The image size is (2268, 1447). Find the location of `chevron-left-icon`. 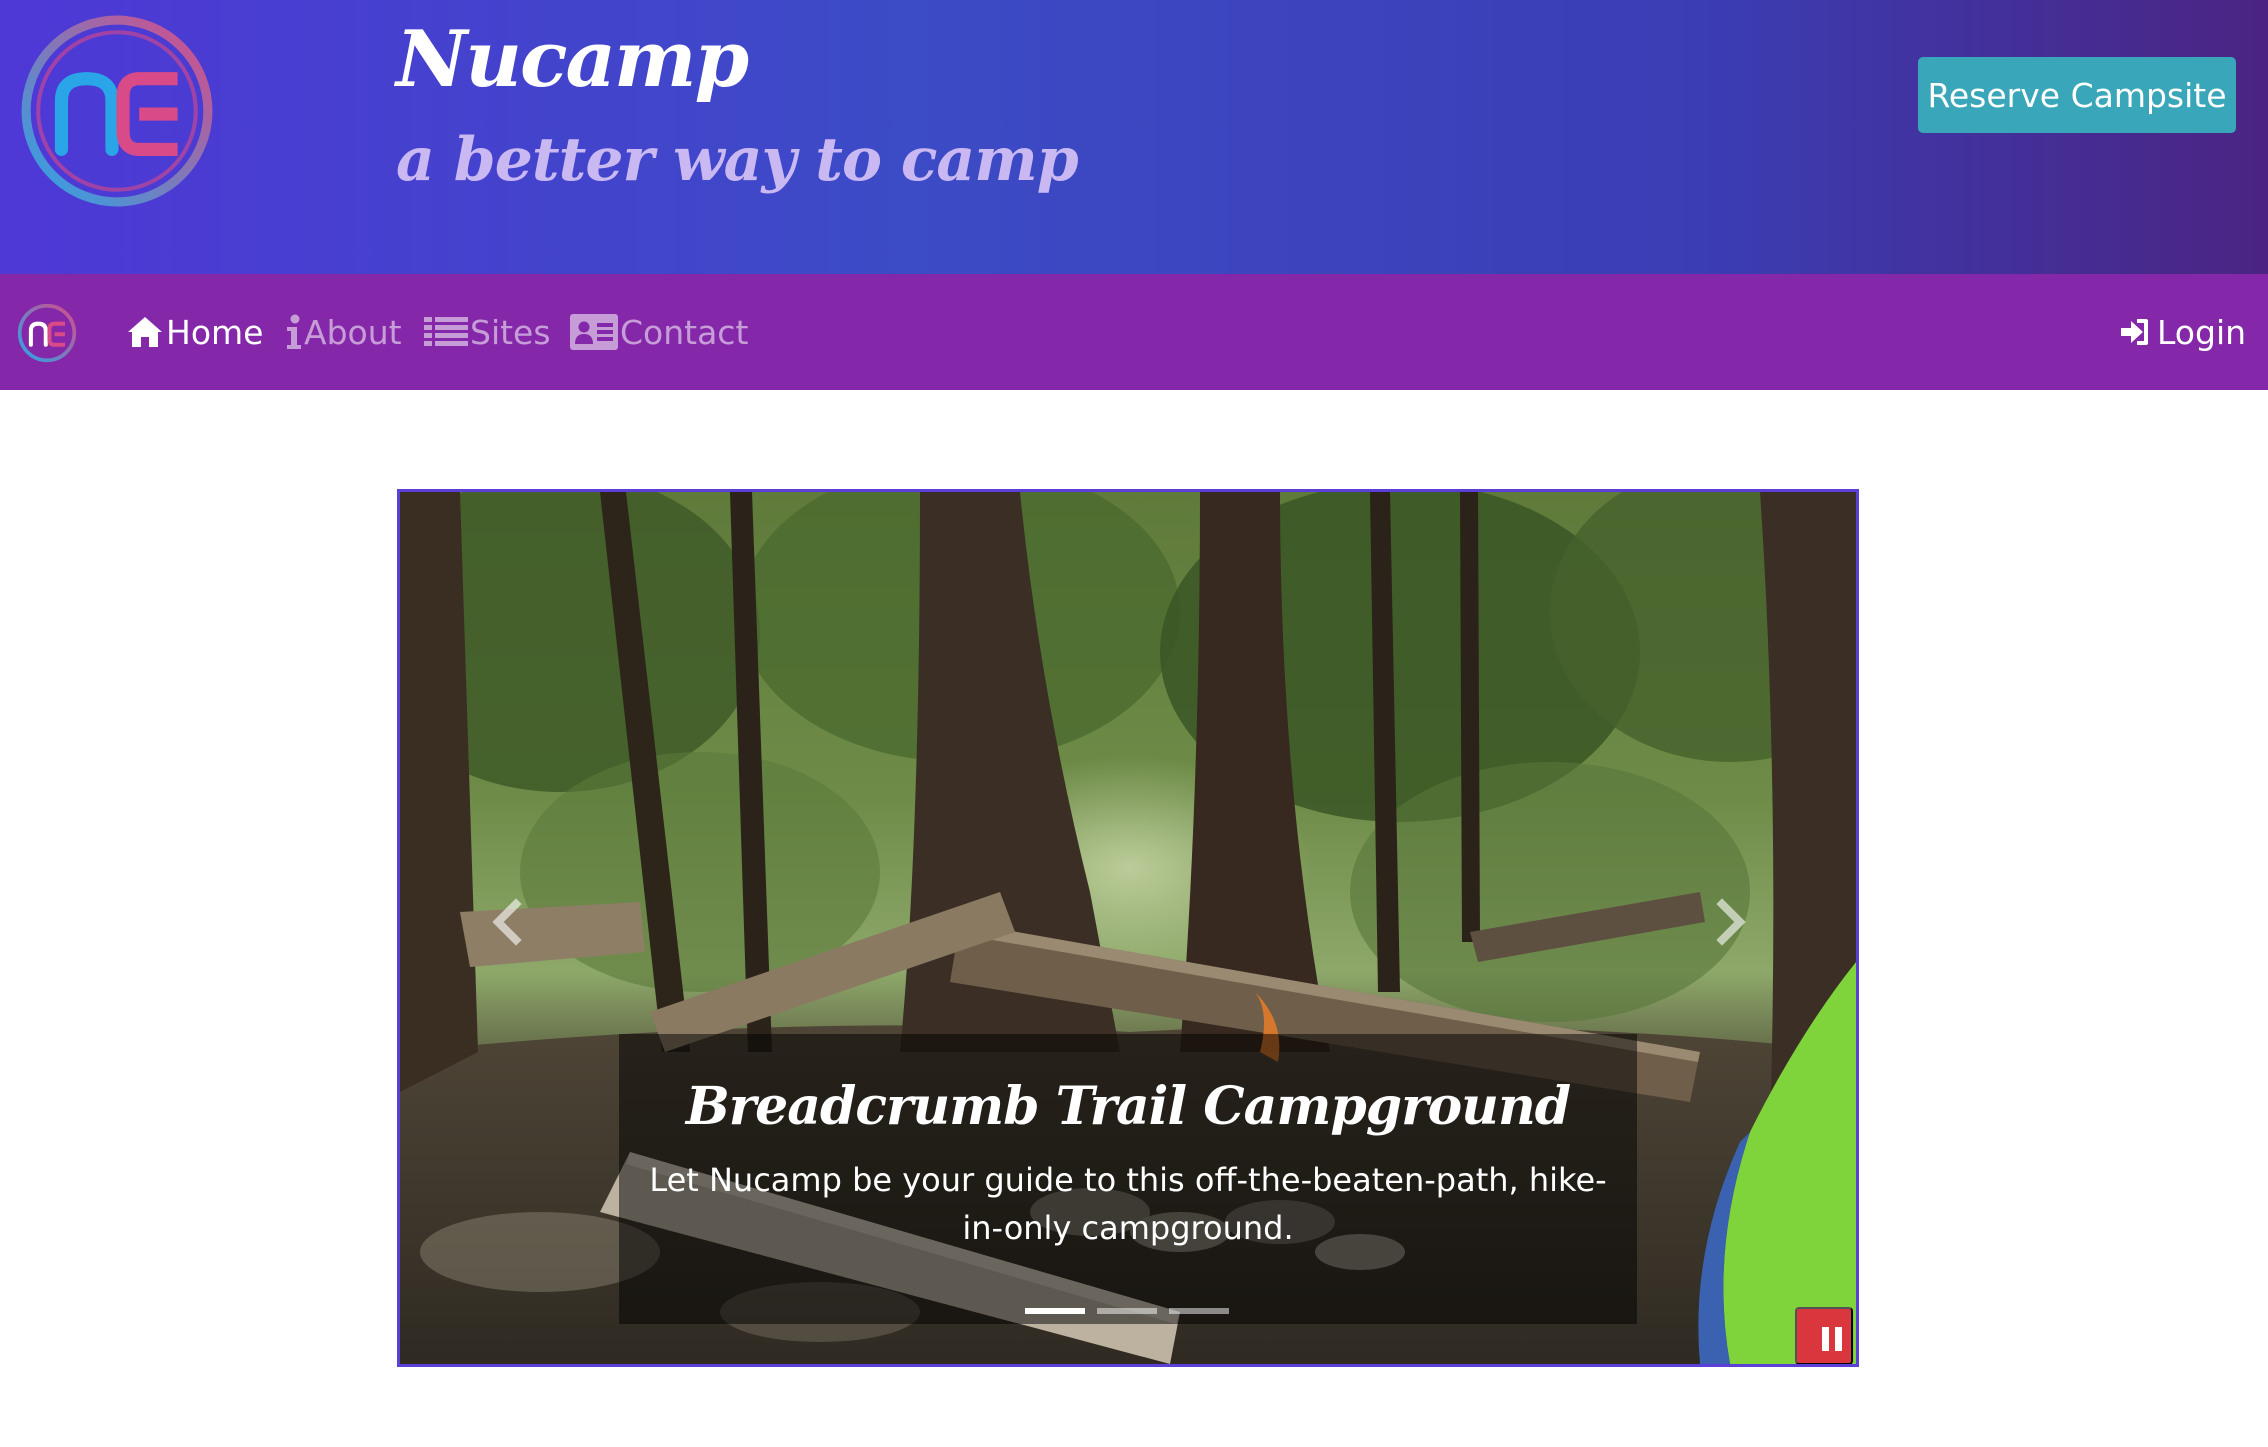

chevron-left-icon is located at coordinates (507, 922).